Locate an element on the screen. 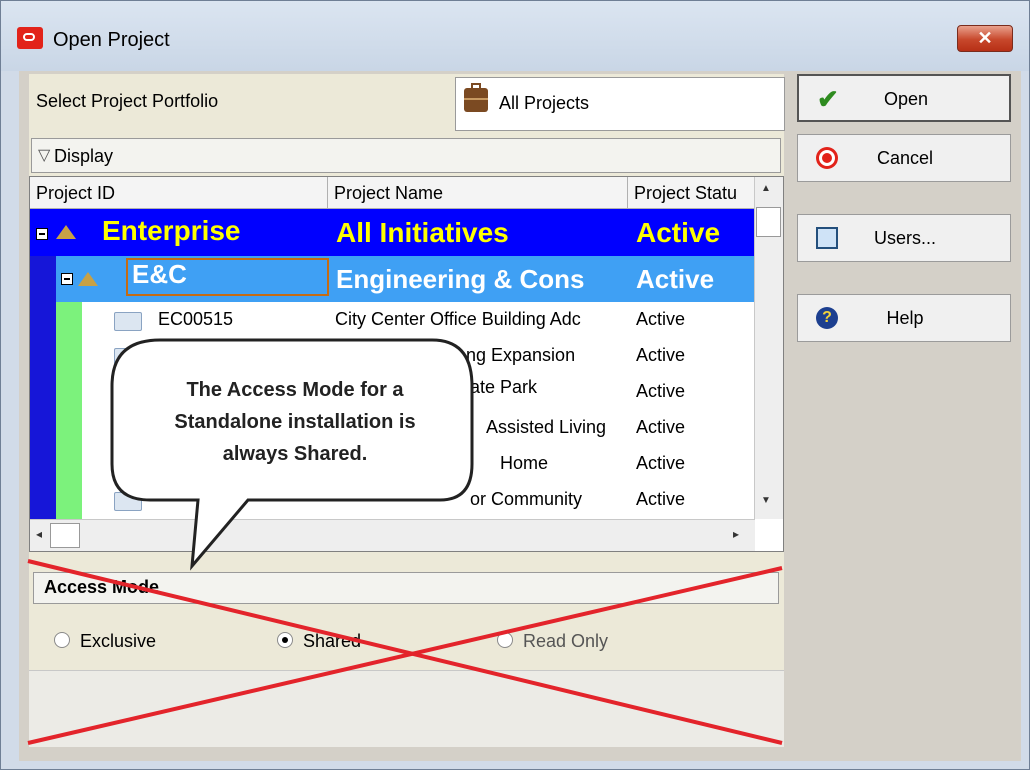 This screenshot has width=1030, height=770. display-label: Display is located at coordinates (84, 156).